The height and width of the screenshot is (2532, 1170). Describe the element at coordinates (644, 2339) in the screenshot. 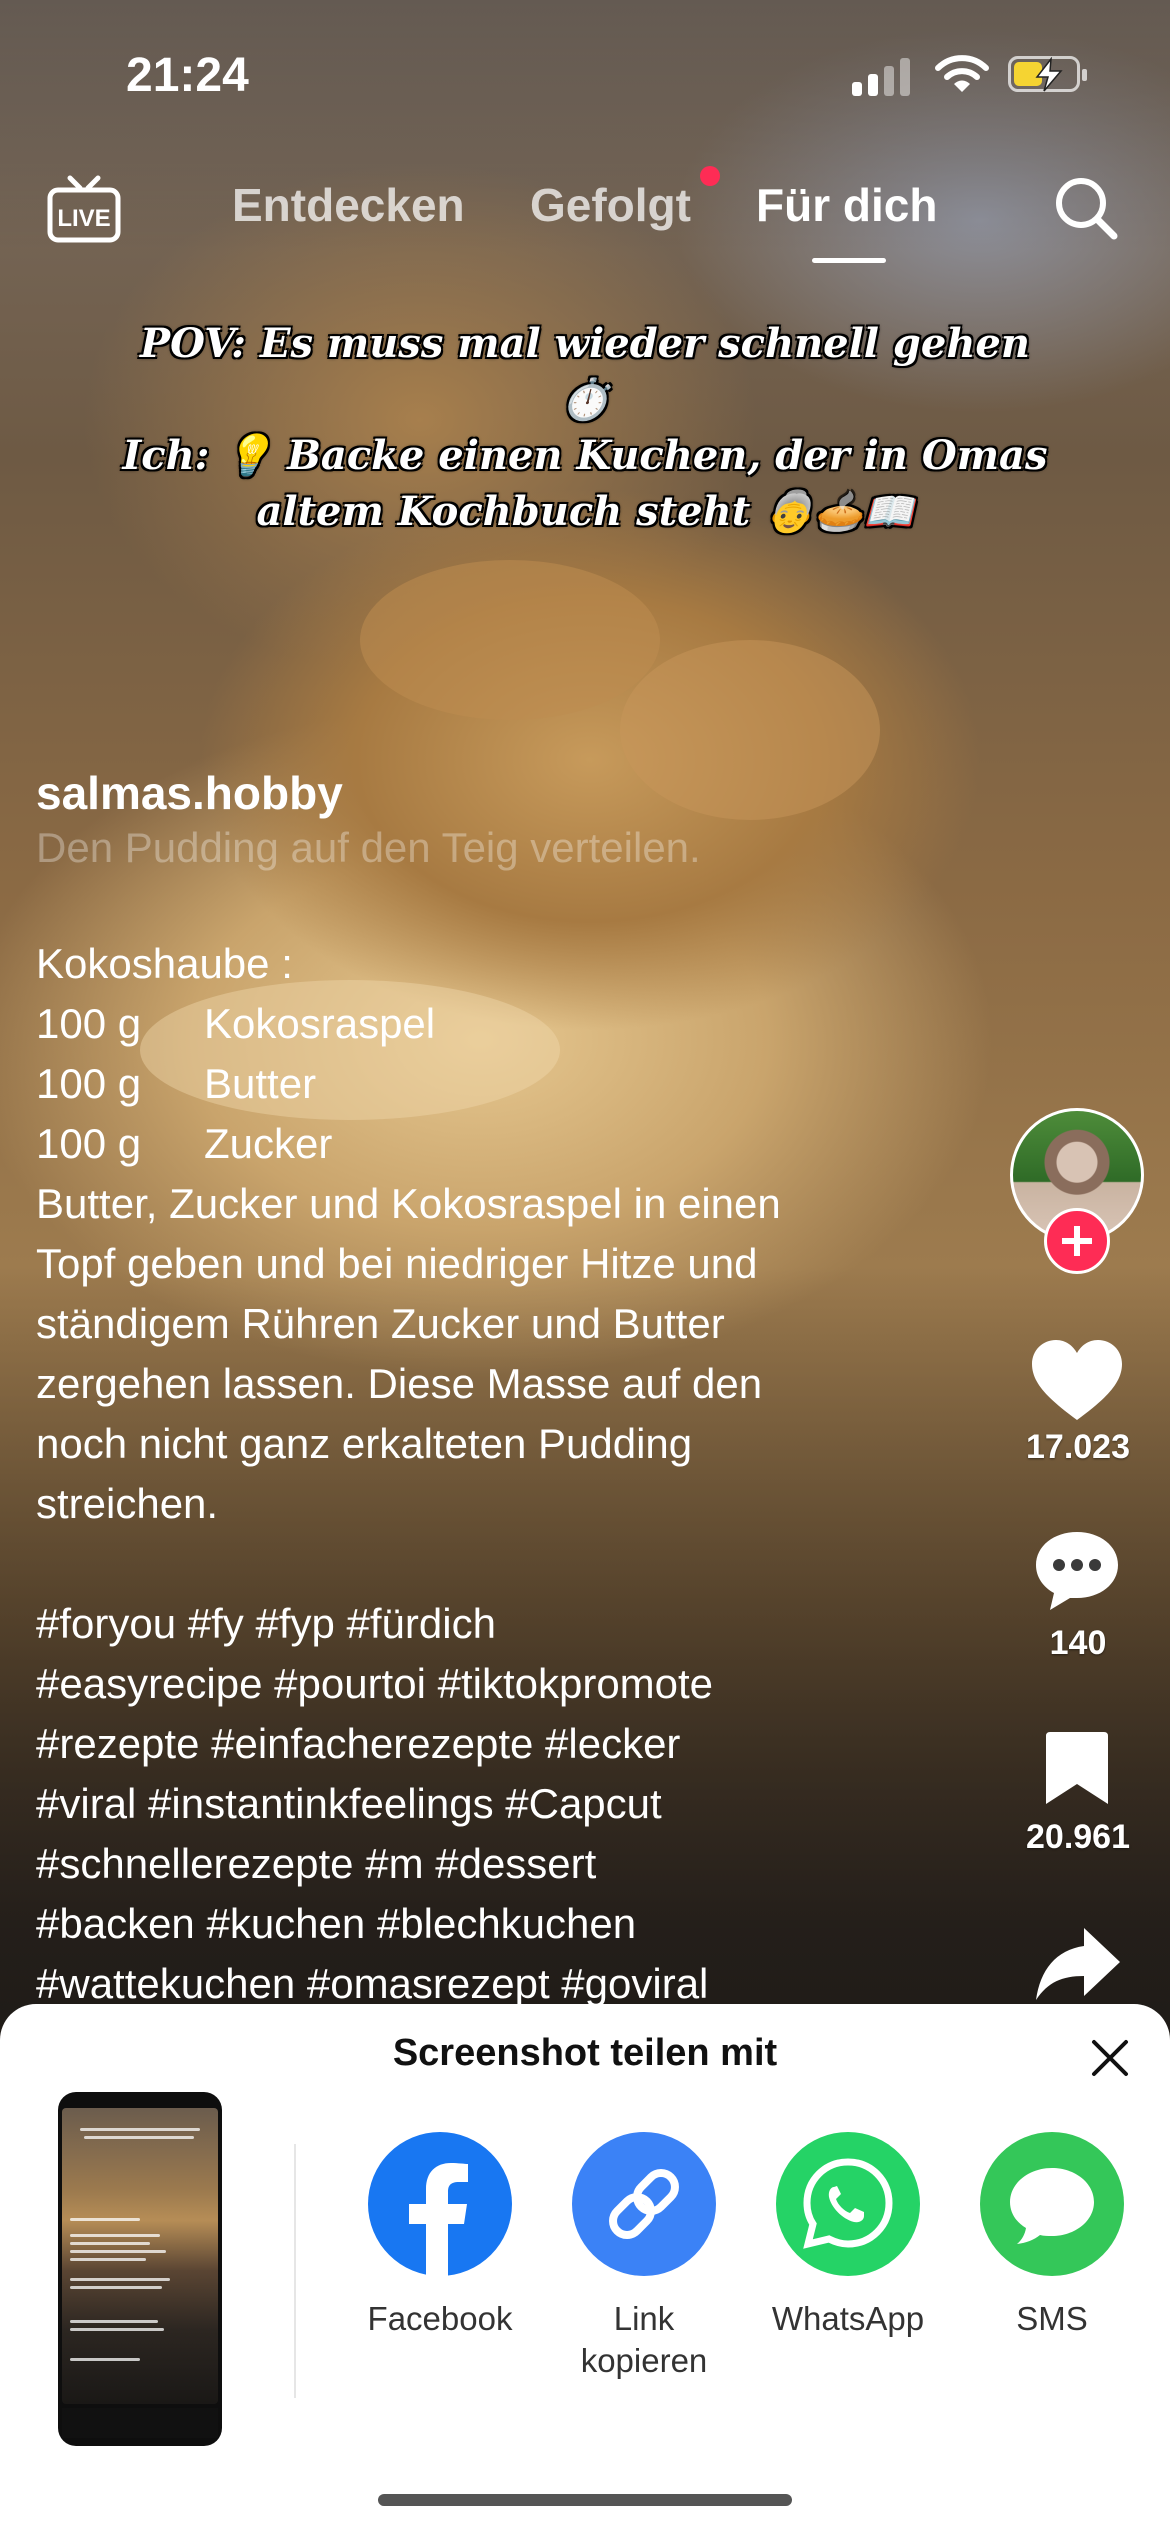

I see `share-target-label: Link kopieren` at that location.